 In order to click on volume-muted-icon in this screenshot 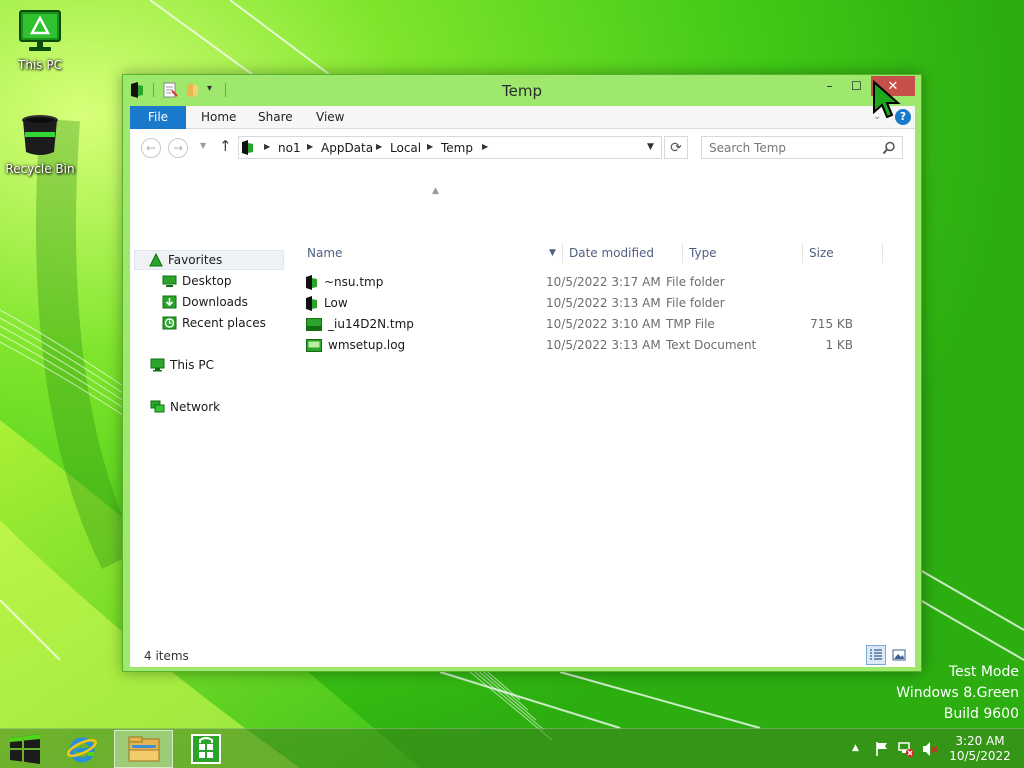, I will do `click(930, 749)`.